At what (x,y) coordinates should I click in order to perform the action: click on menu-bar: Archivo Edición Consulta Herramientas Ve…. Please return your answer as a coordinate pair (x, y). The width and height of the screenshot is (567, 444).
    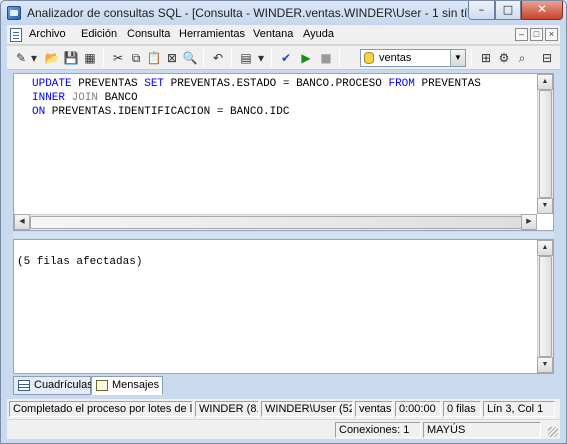
    Looking at the image, I should click on (283, 35).